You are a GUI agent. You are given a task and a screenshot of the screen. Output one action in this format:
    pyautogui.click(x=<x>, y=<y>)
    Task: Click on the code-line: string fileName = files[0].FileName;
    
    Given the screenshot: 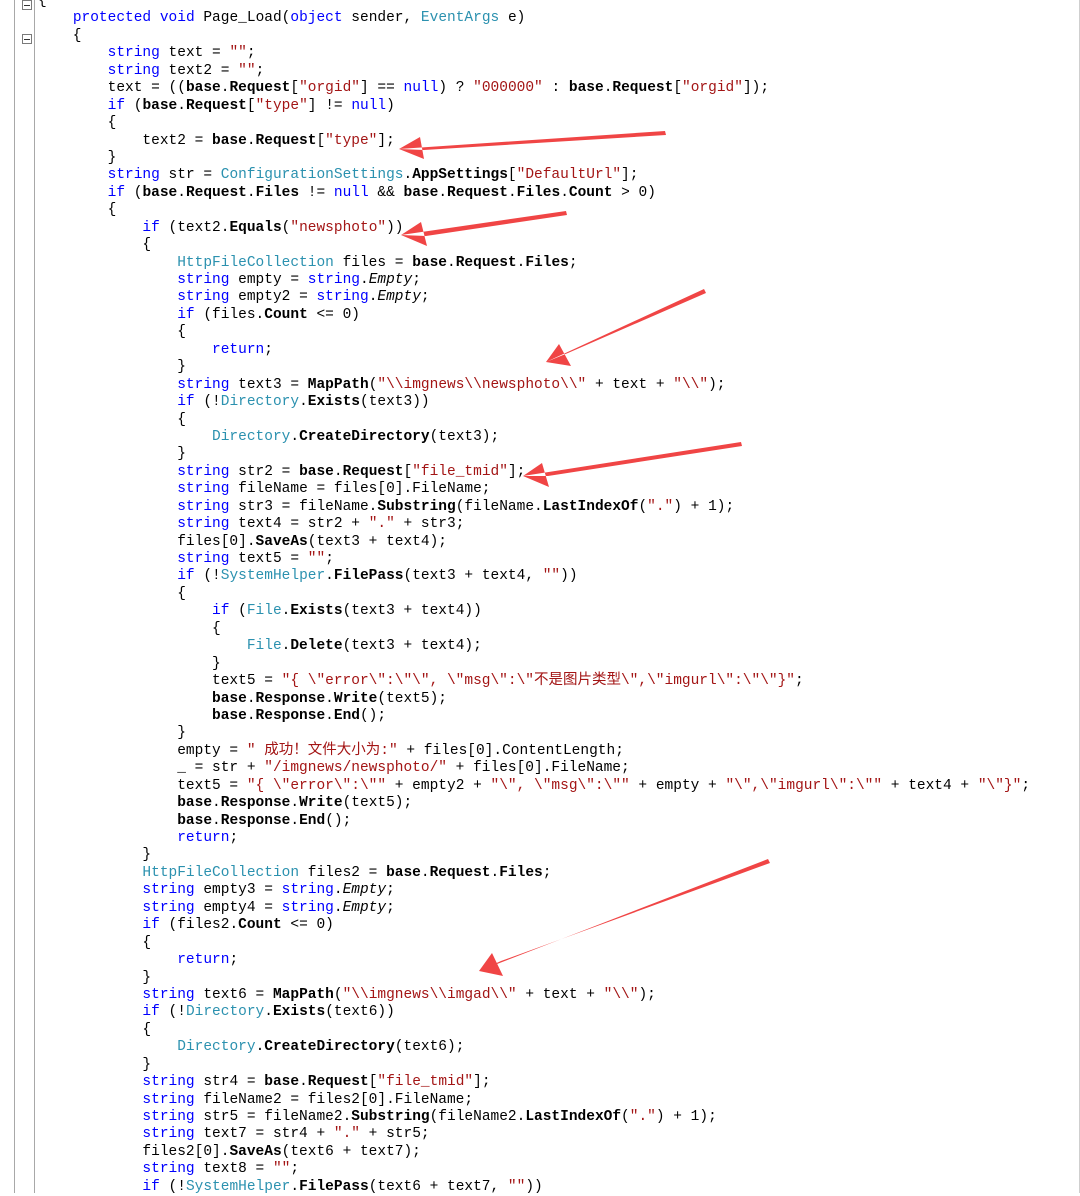 What is the action you would take?
    pyautogui.click(x=534, y=489)
    